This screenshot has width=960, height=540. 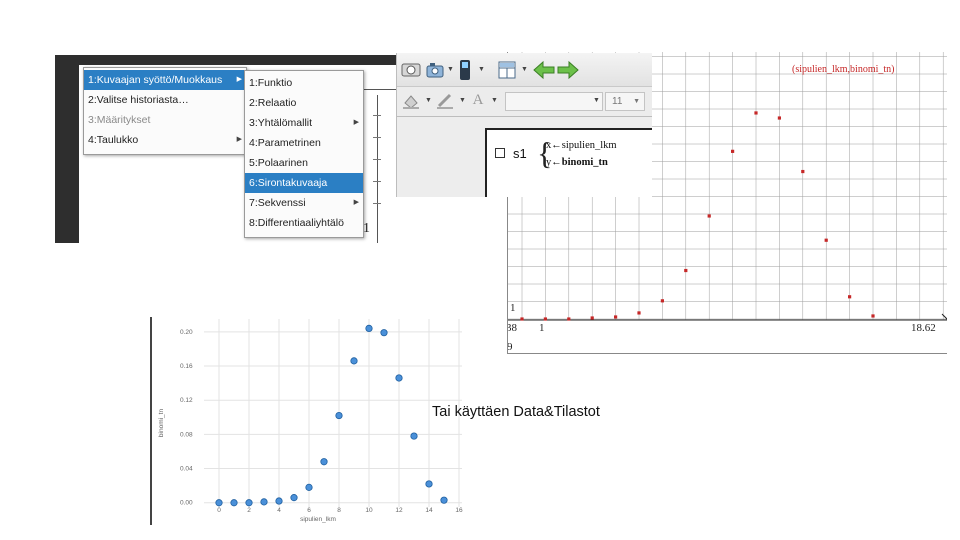 I want to click on ds-y-tick-label: 0.04, so click(x=186, y=469).